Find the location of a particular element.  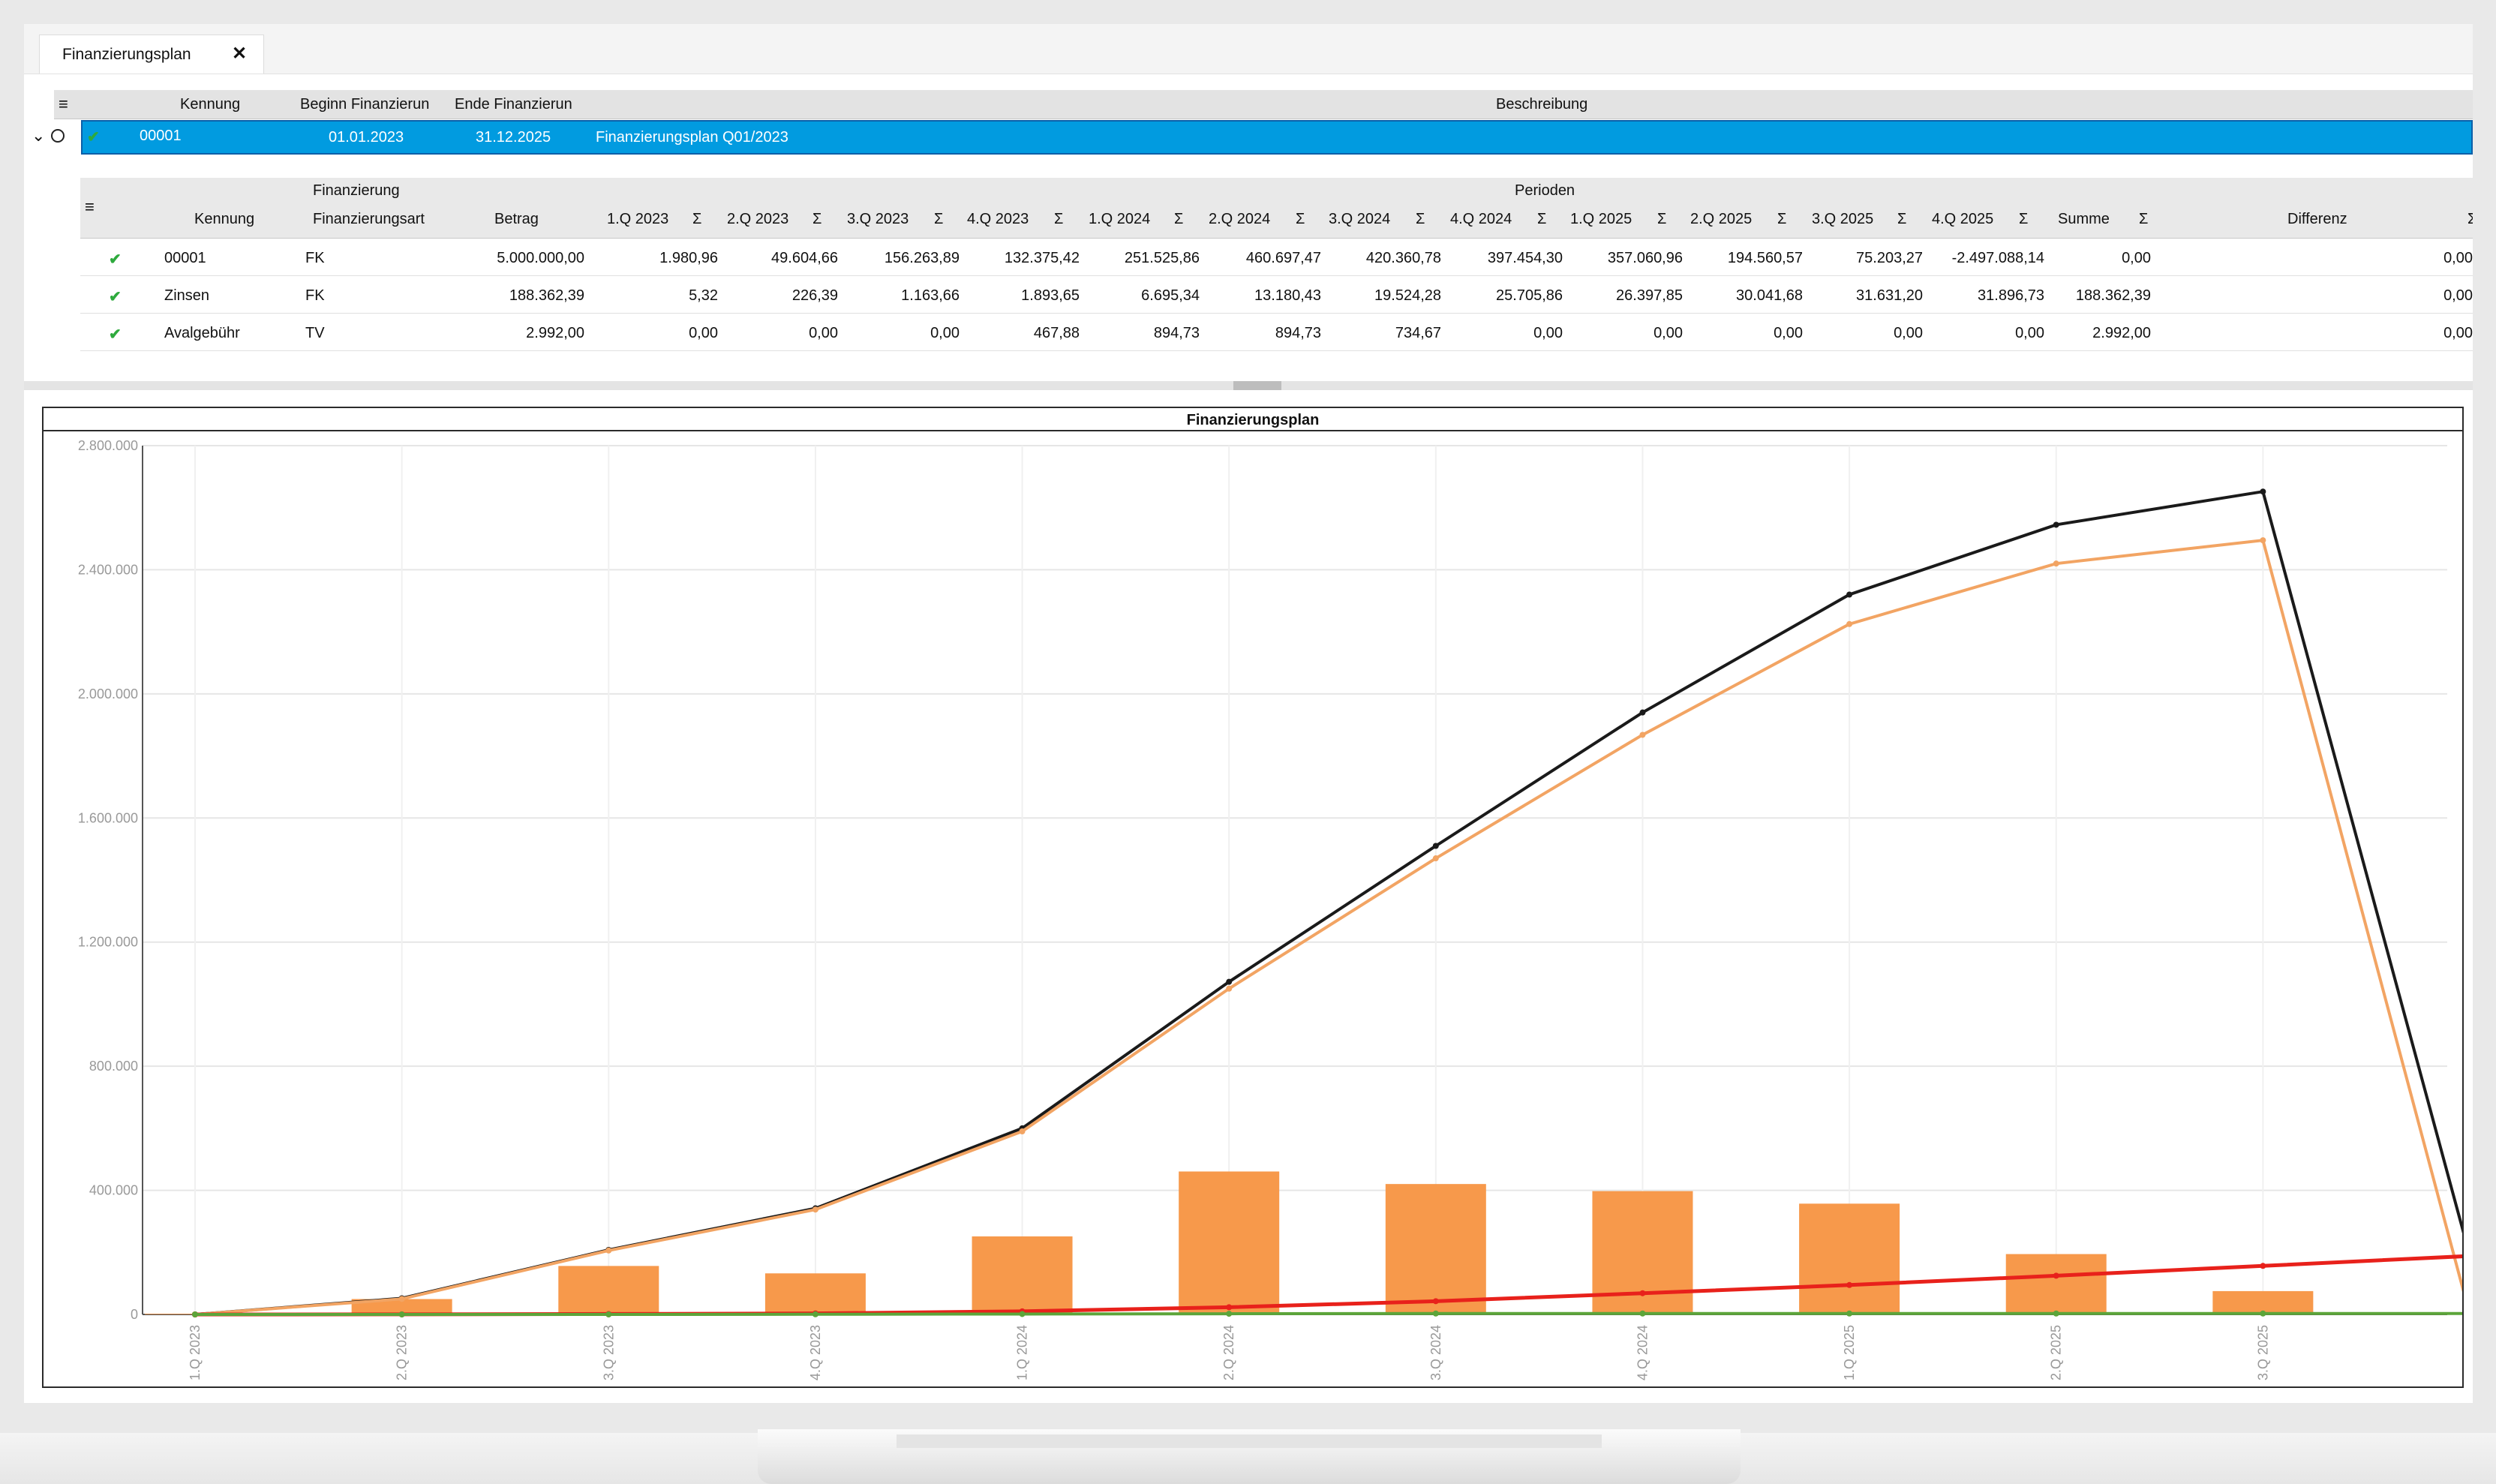

x-tick-label: 1.Q 2023 is located at coordinates (196, 1352).